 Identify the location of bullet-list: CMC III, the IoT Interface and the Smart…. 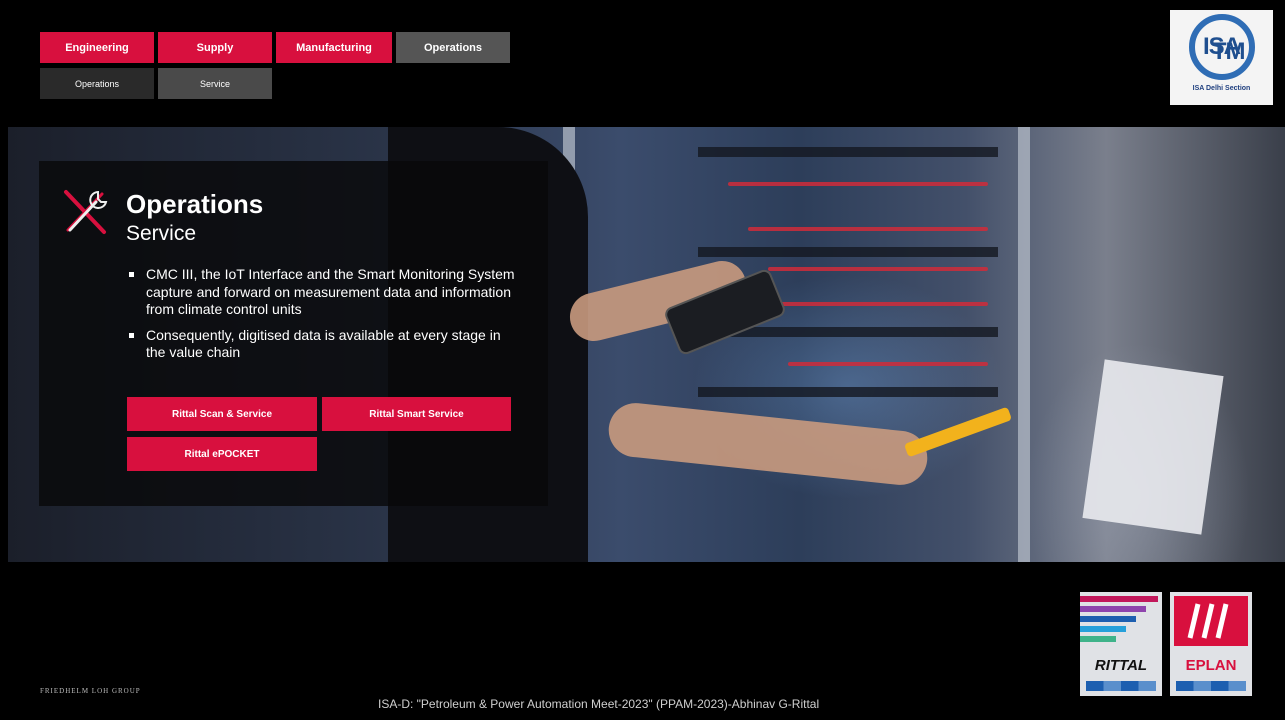
(323, 318).